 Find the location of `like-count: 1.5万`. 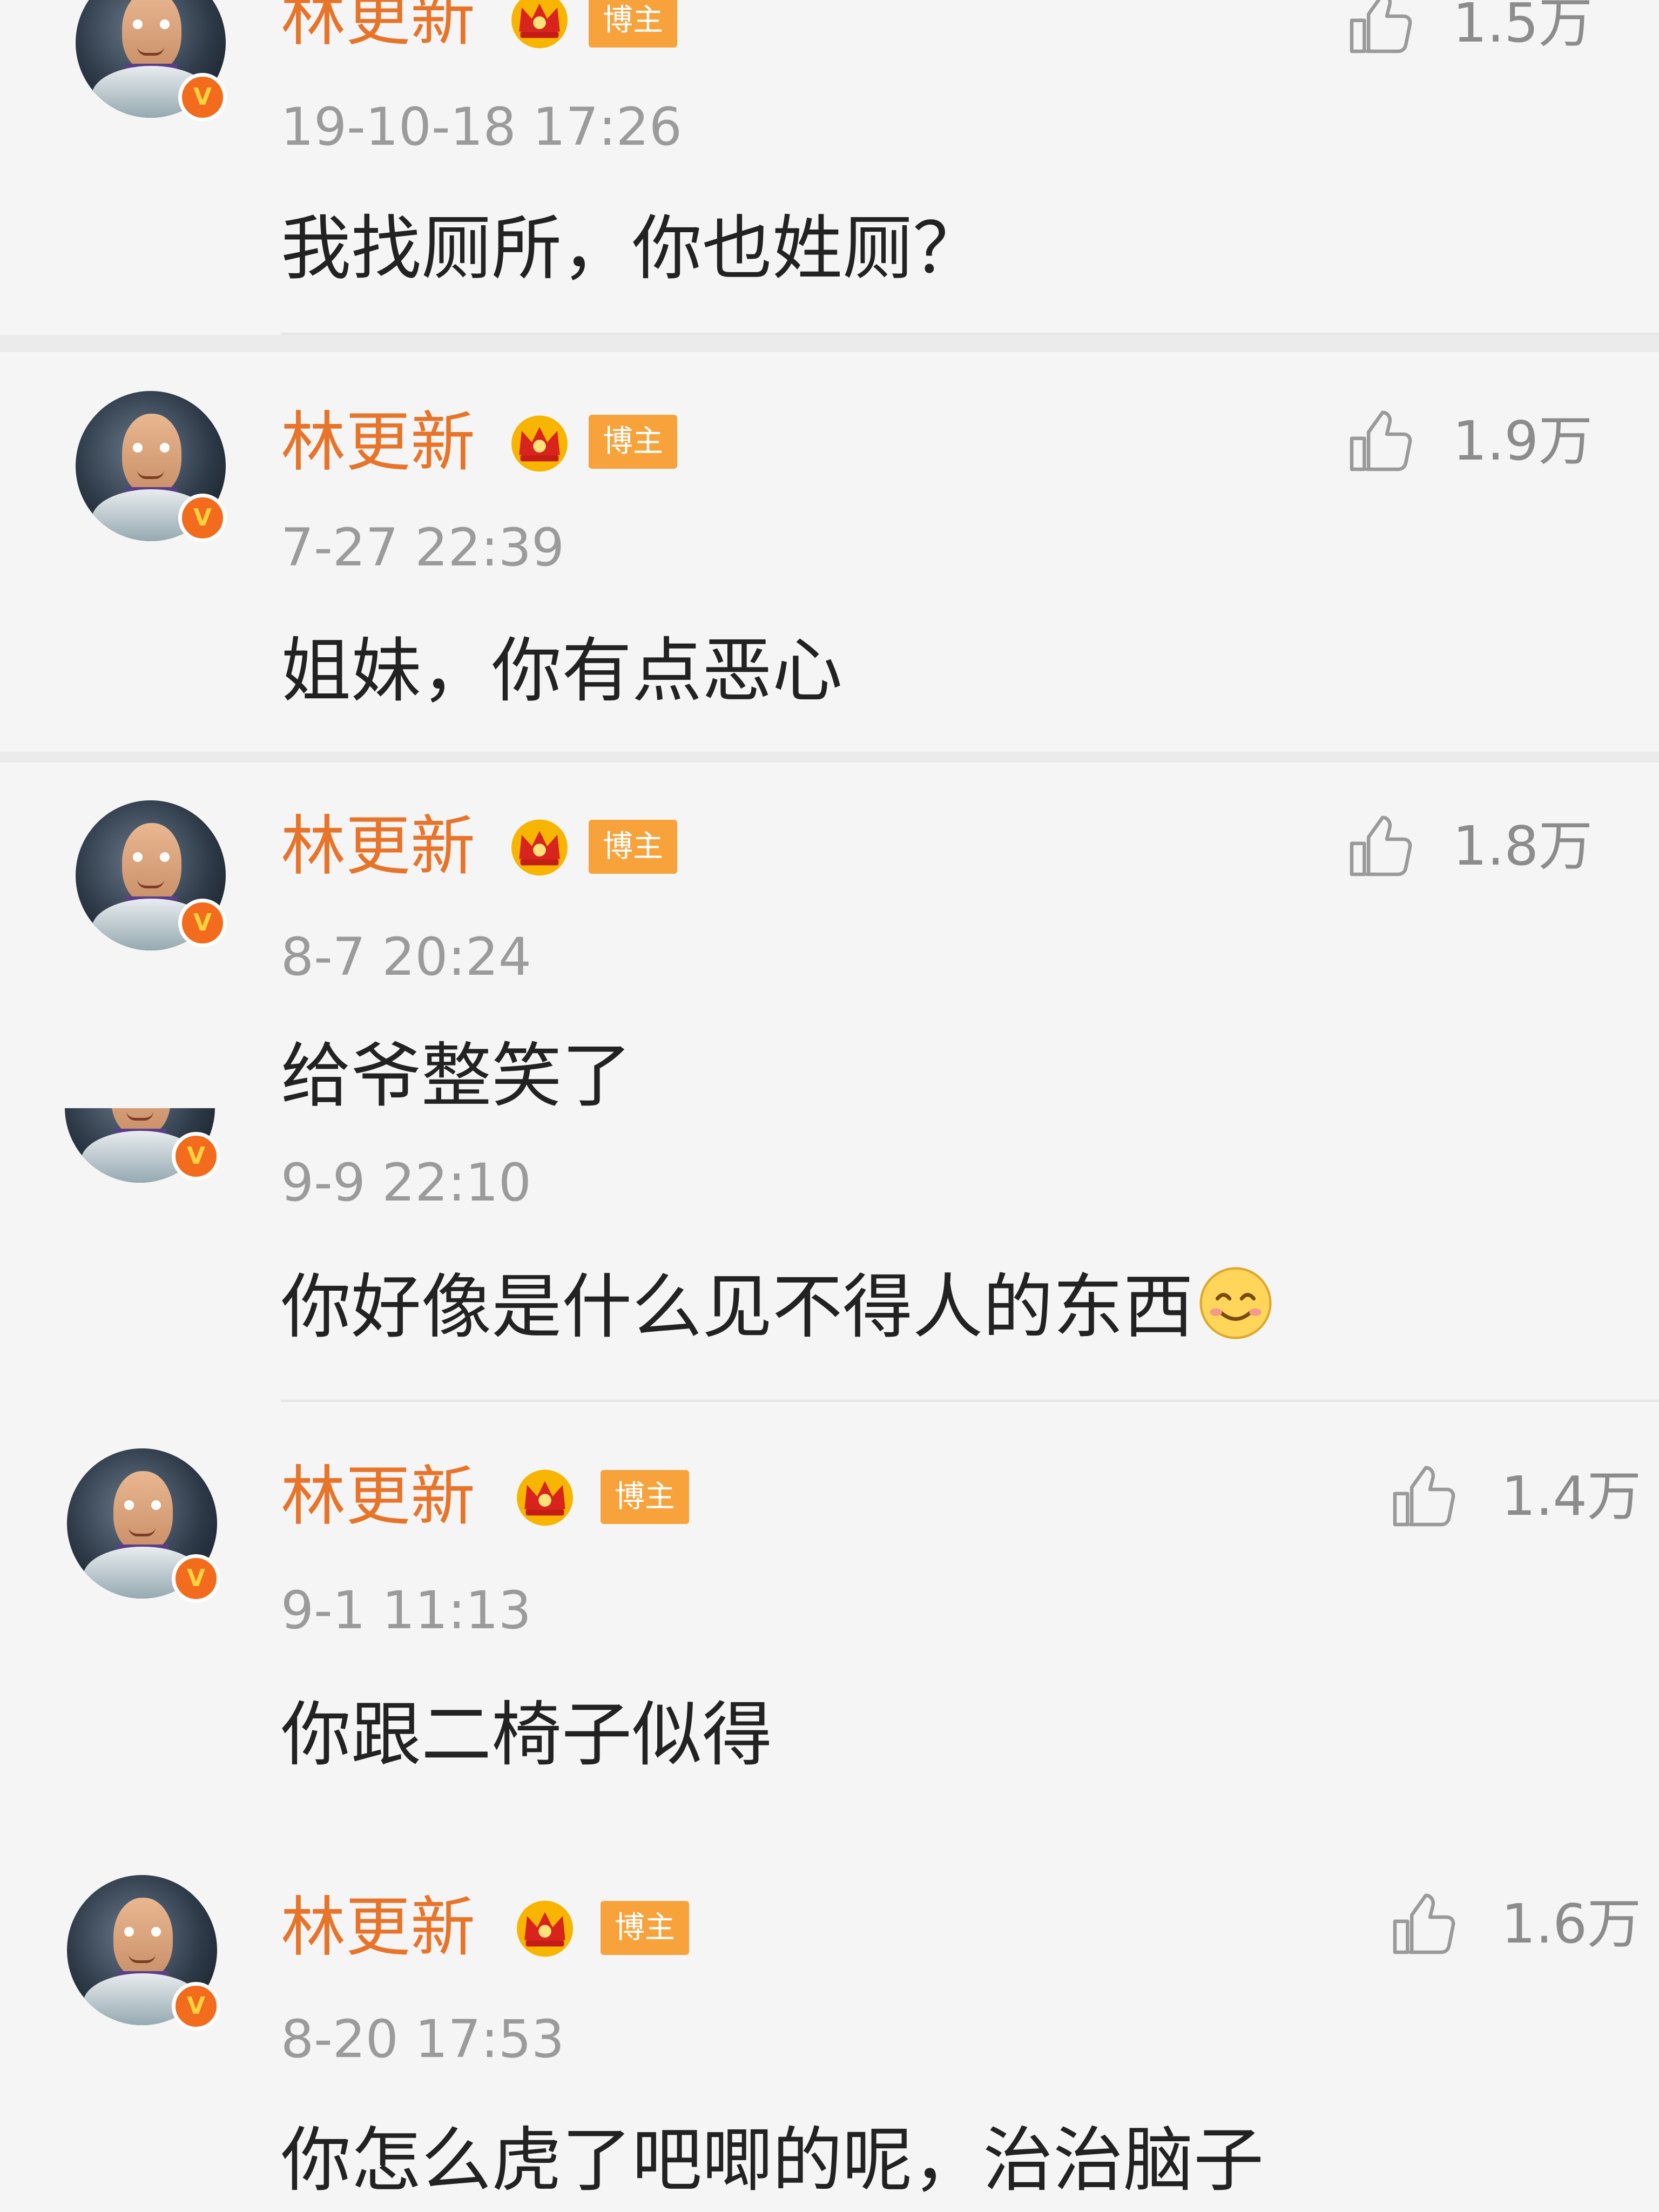

like-count: 1.5万 is located at coordinates (1523, 27).